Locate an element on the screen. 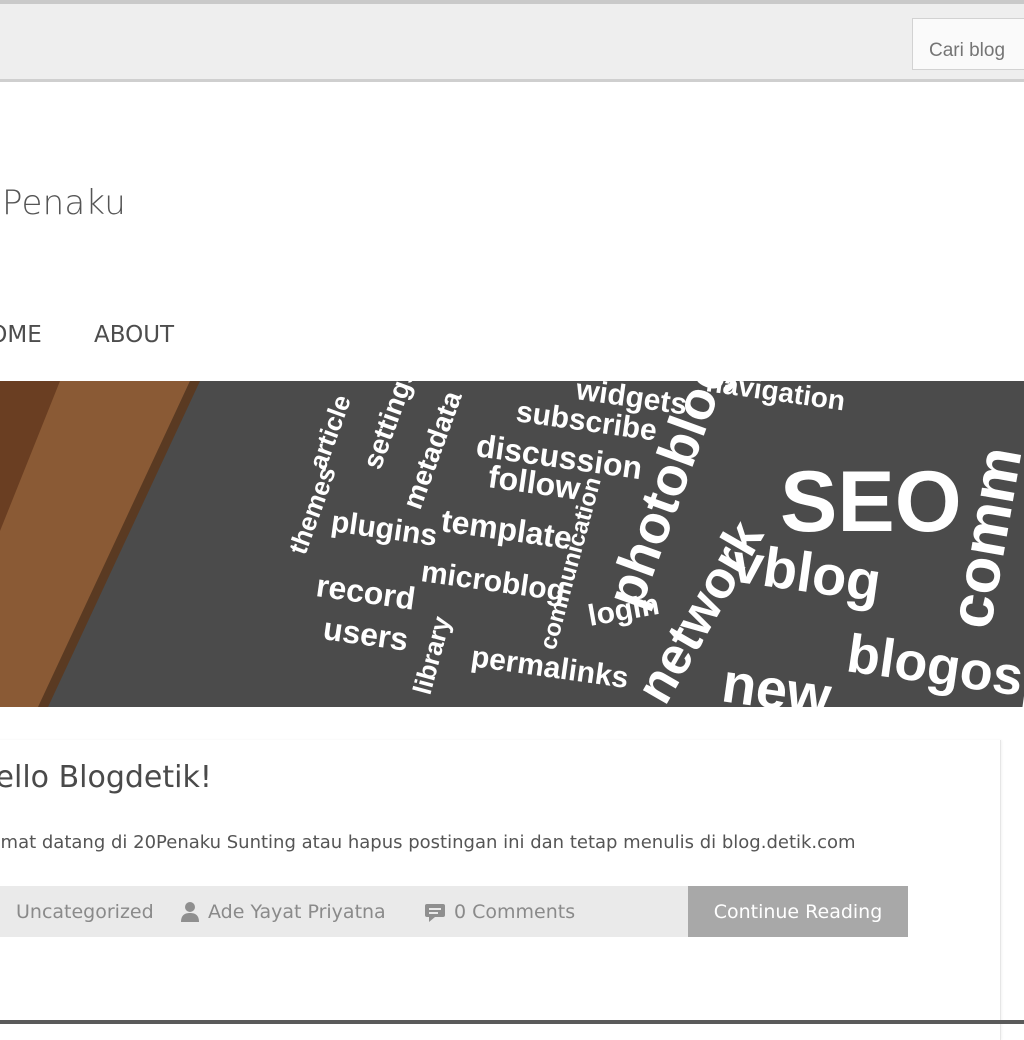  post-category-label: Uncategorized is located at coordinates (85, 911).